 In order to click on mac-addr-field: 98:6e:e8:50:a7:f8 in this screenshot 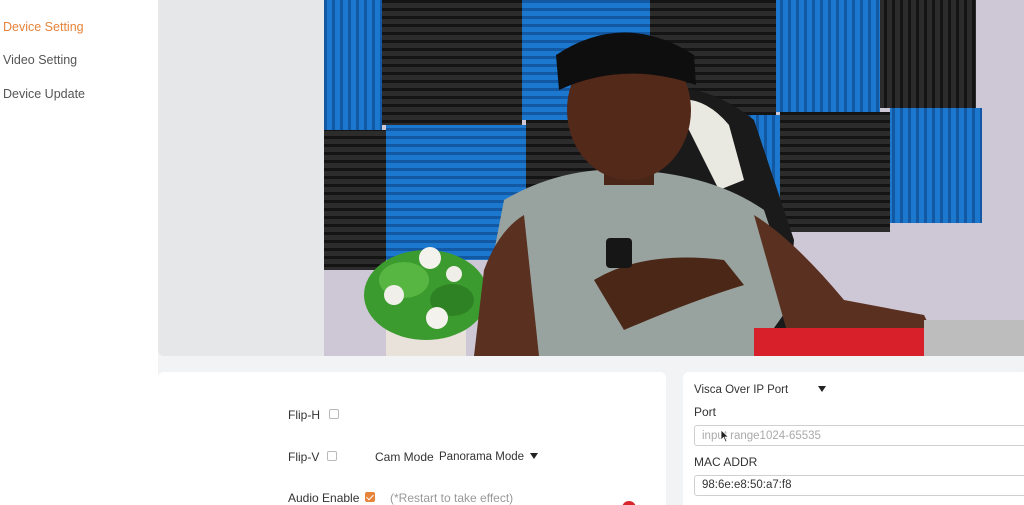, I will do `click(859, 485)`.